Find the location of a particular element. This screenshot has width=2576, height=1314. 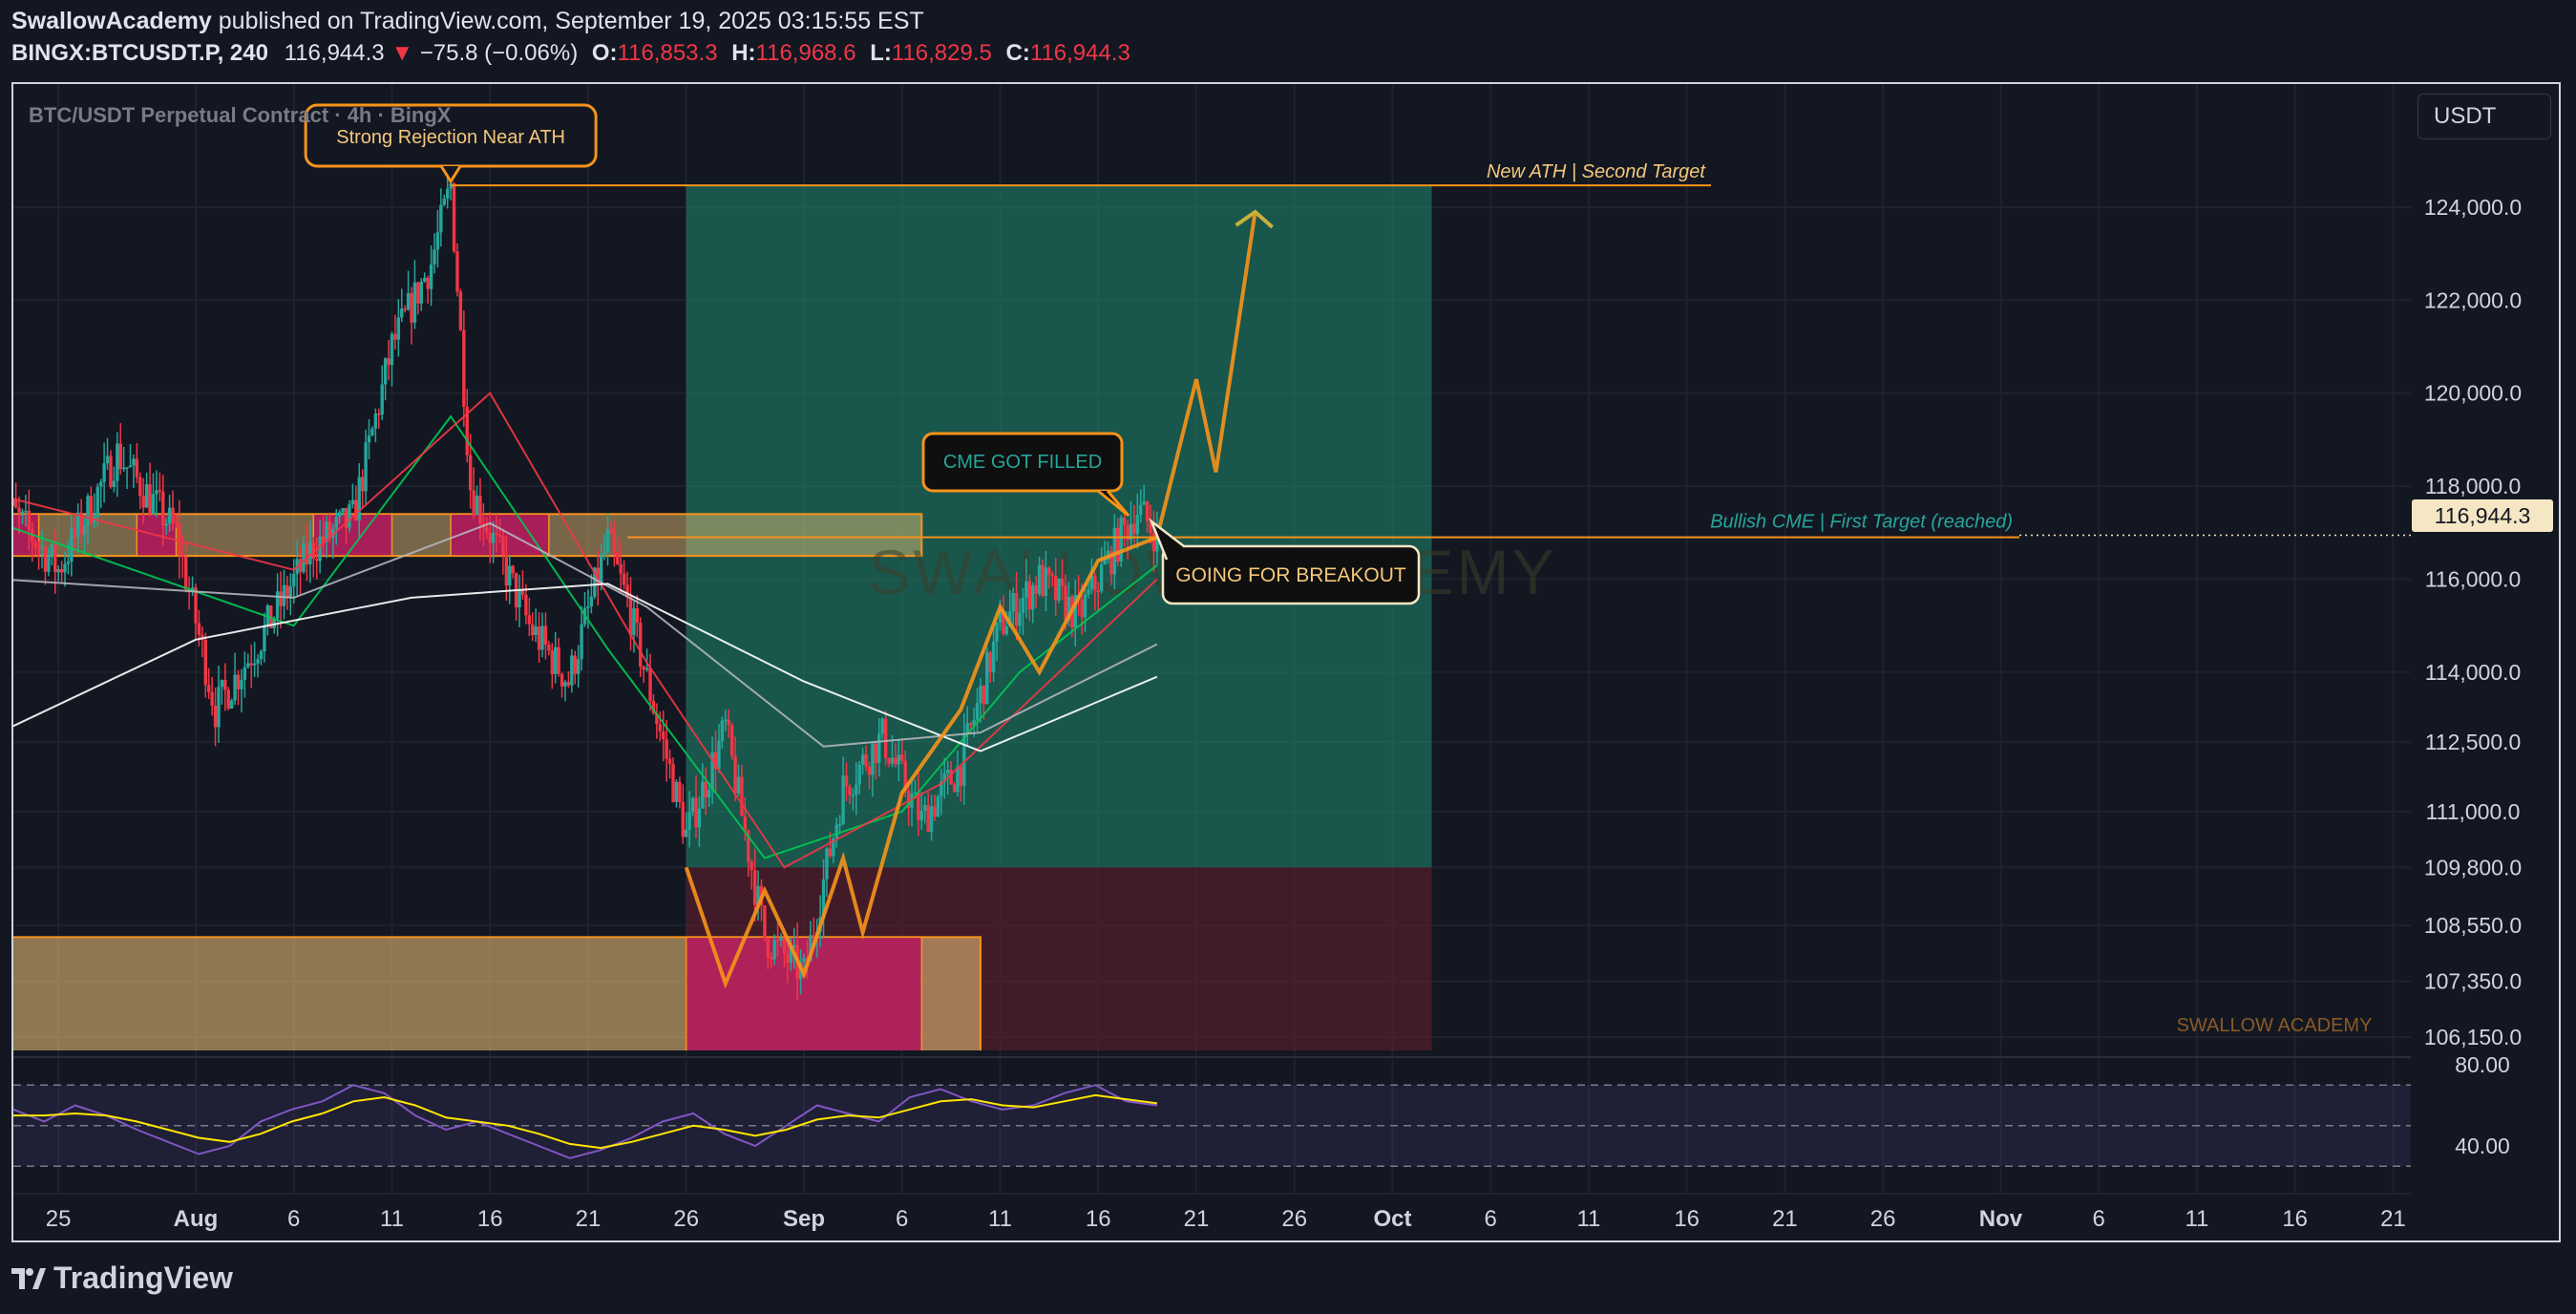

price-tick-label: 120,000.0 is located at coordinates (2473, 393).